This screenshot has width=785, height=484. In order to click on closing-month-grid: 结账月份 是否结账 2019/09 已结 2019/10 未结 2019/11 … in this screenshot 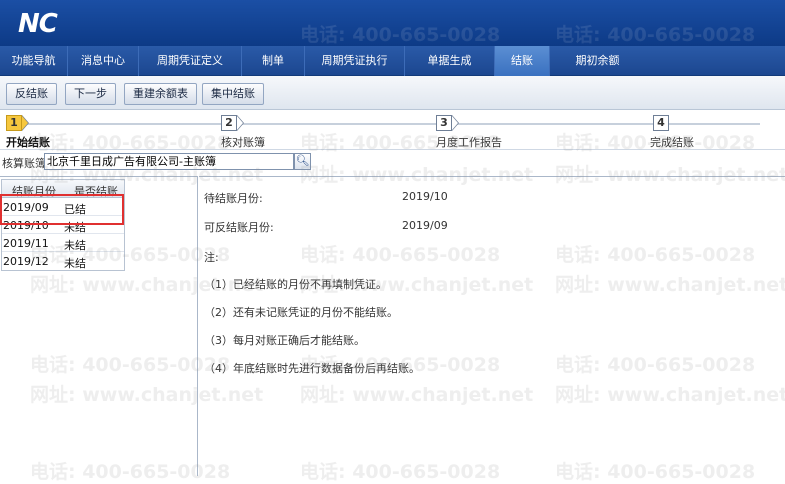, I will do `click(63, 225)`.